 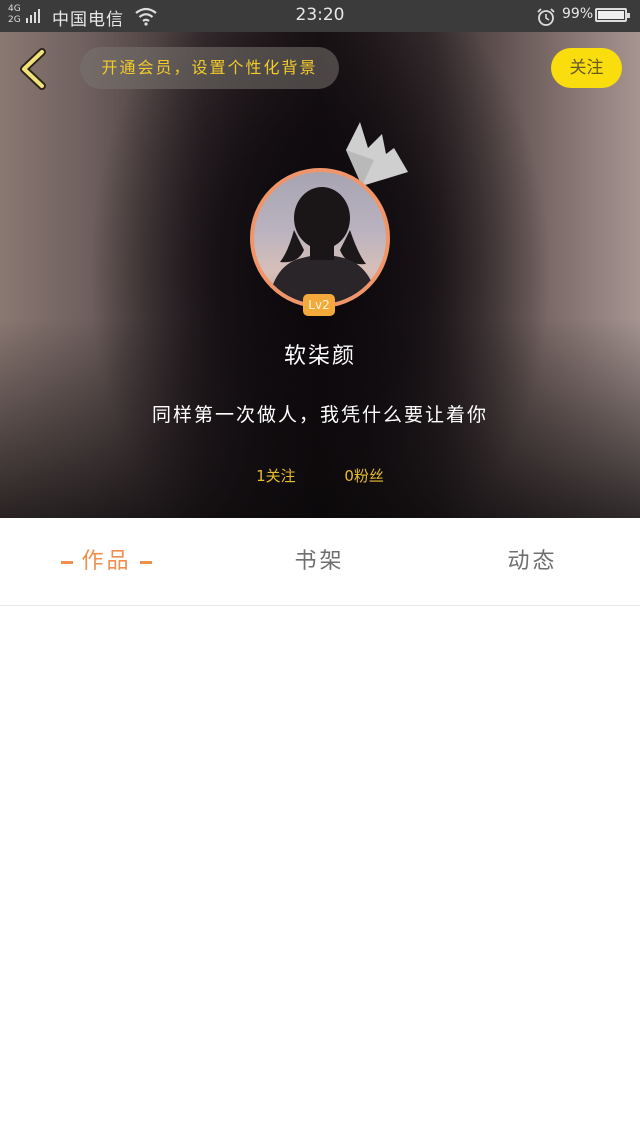 I want to click on tab-label: 作品, so click(x=106, y=561).